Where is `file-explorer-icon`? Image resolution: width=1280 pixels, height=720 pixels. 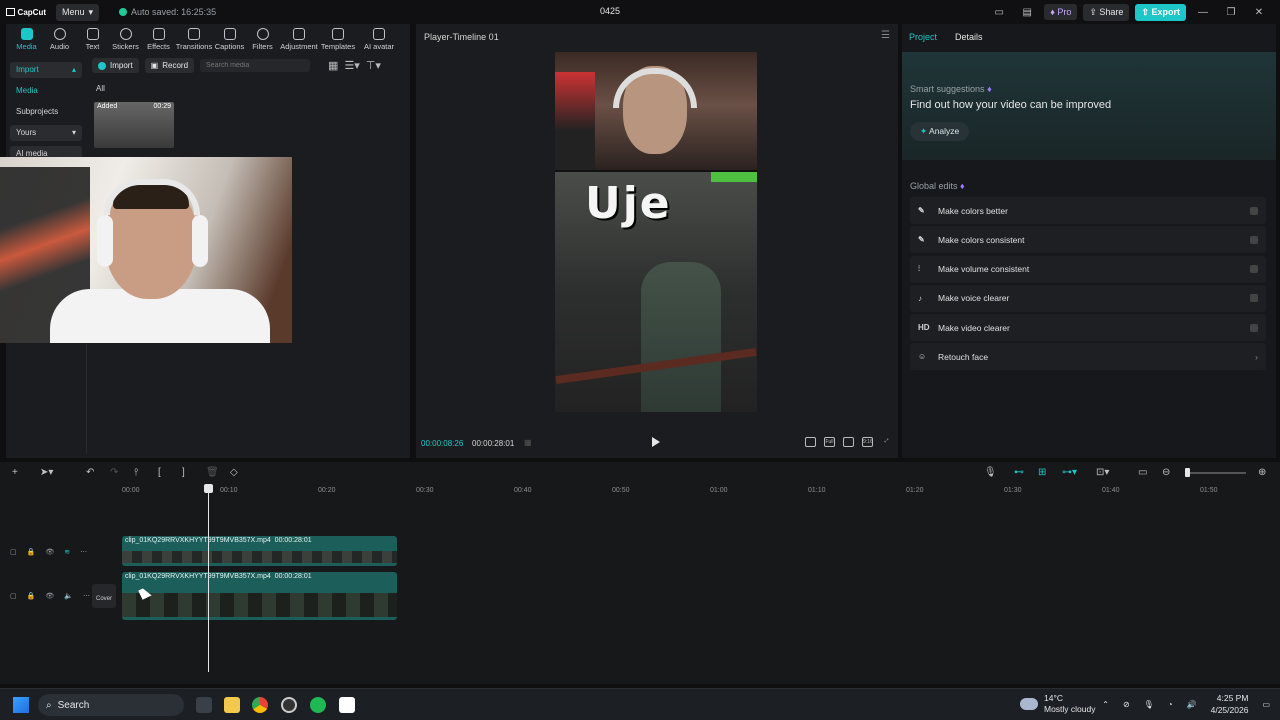
file-explorer-icon is located at coordinates (232, 705).